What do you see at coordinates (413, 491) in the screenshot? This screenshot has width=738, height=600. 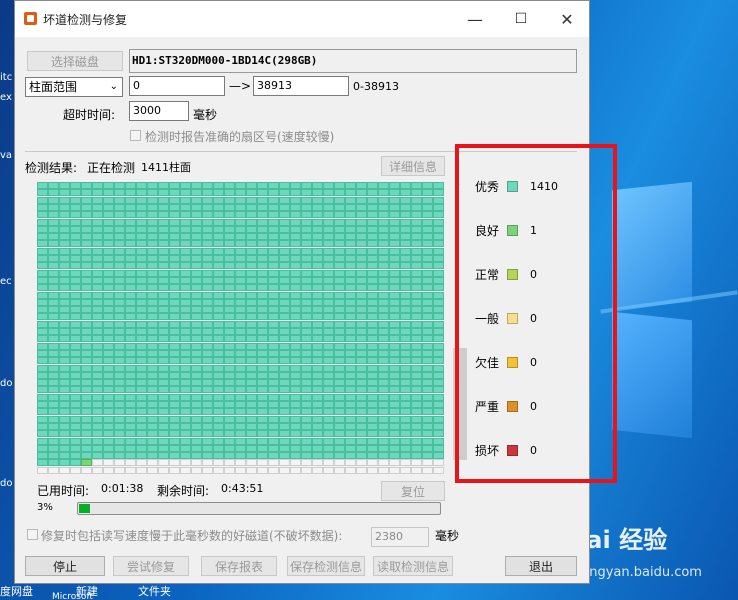 I see `reset-button: 复位` at bounding box center [413, 491].